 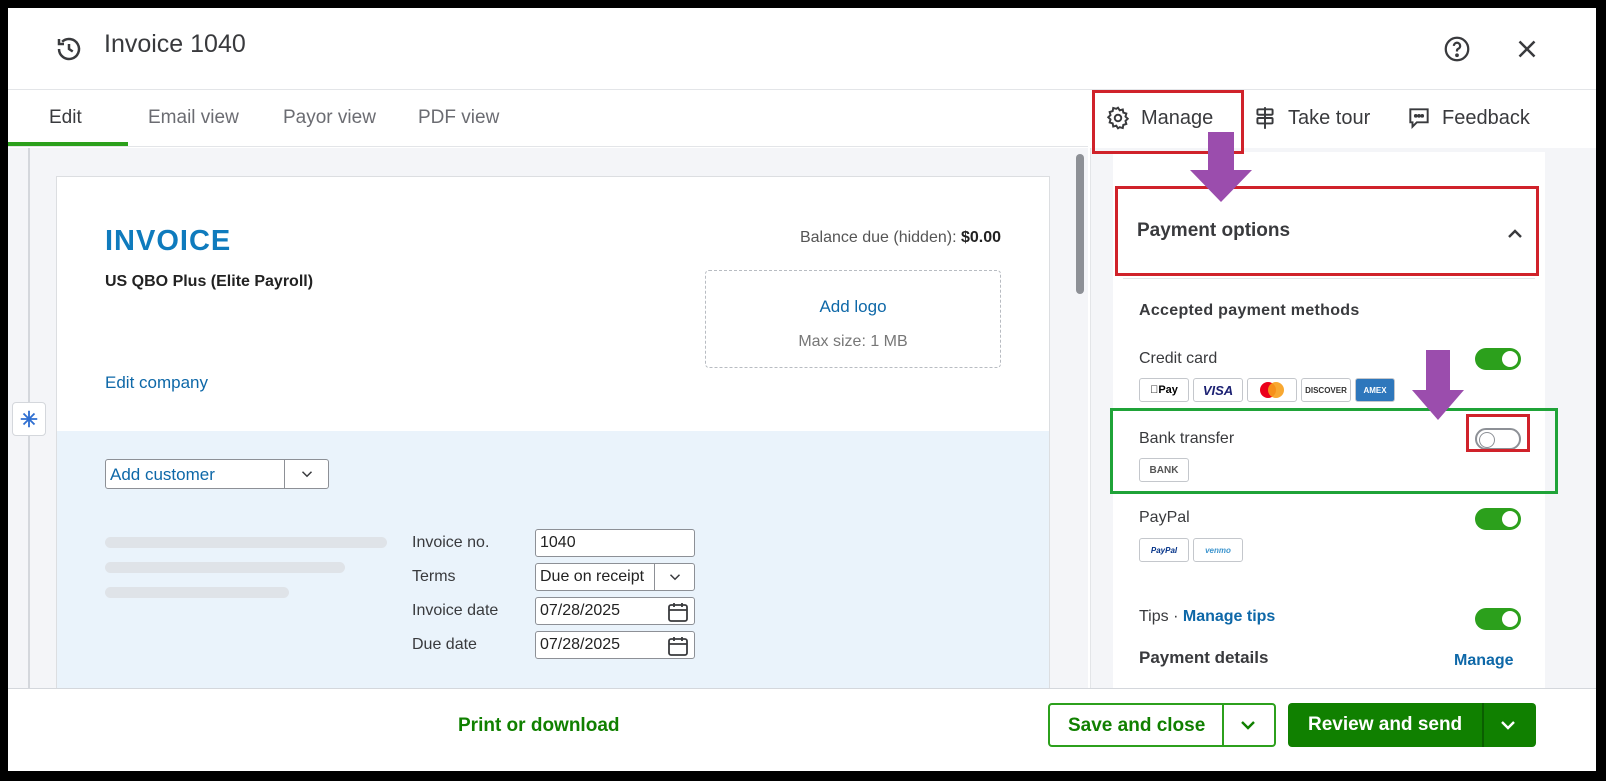 I want to click on help-icon, so click(x=1457, y=49).